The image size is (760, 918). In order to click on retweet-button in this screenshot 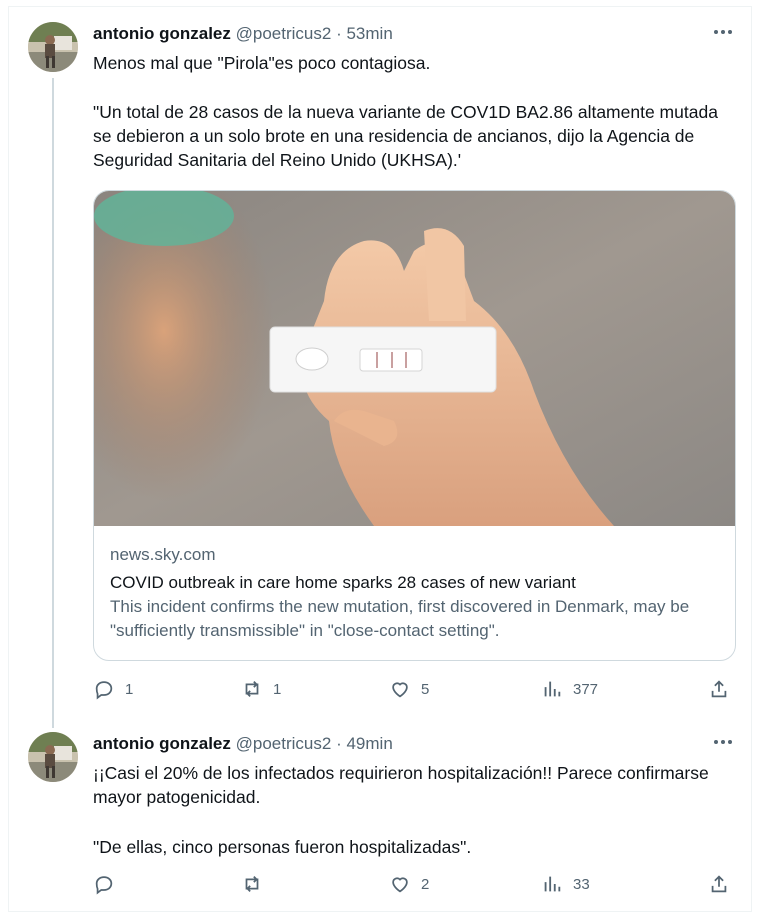, I will do `click(257, 884)`.